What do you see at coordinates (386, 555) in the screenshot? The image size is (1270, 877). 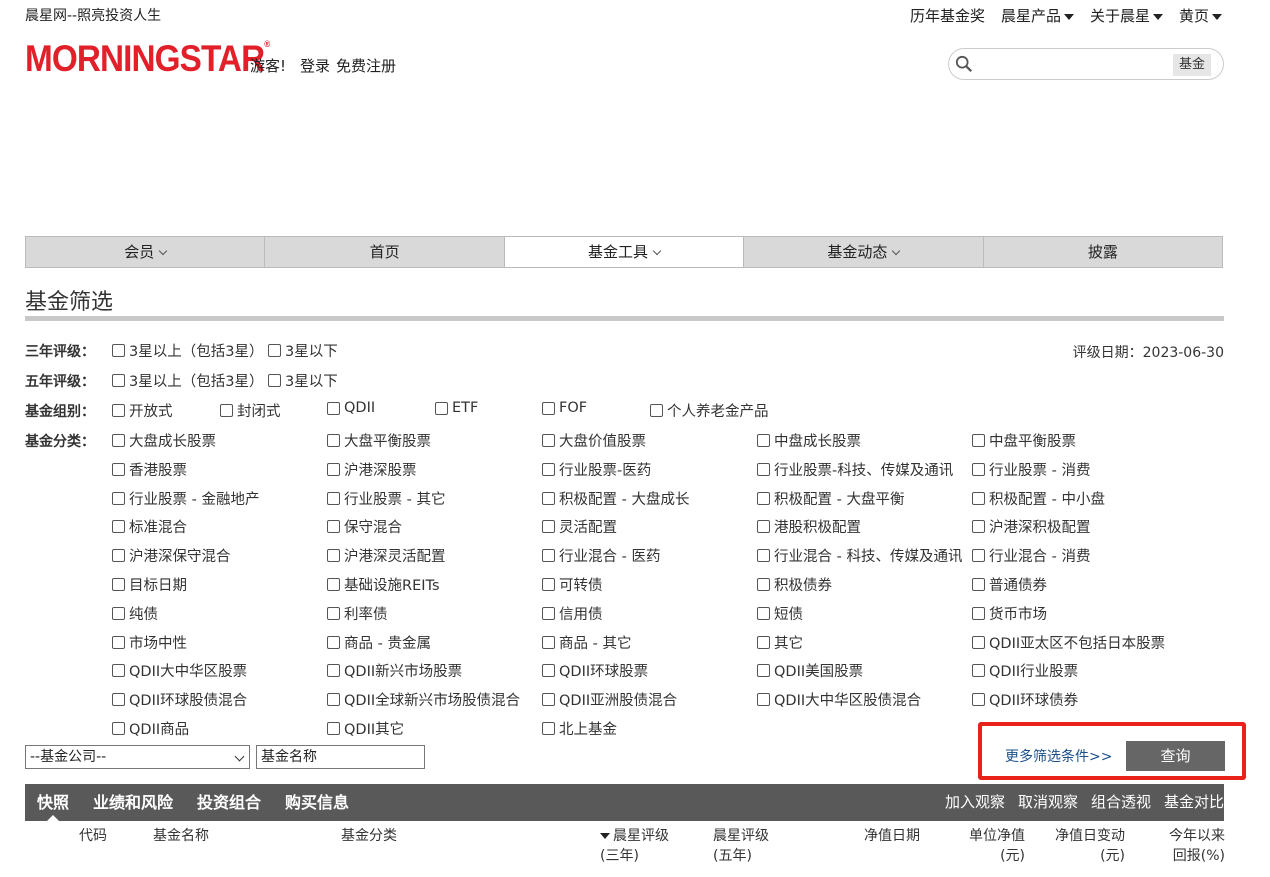 I see `filter-category-option: 沪港深灵活配置` at bounding box center [386, 555].